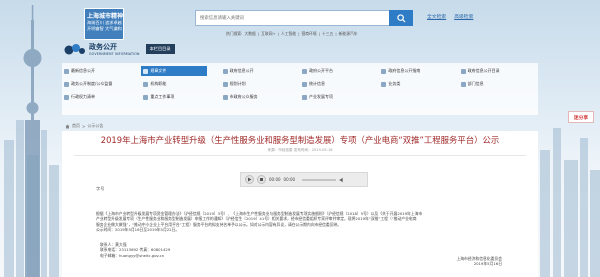 This screenshot has width=600, height=277. What do you see at coordinates (101, 71) in the screenshot?
I see `nav-item-latest: 最新信息公开` at bounding box center [101, 71].